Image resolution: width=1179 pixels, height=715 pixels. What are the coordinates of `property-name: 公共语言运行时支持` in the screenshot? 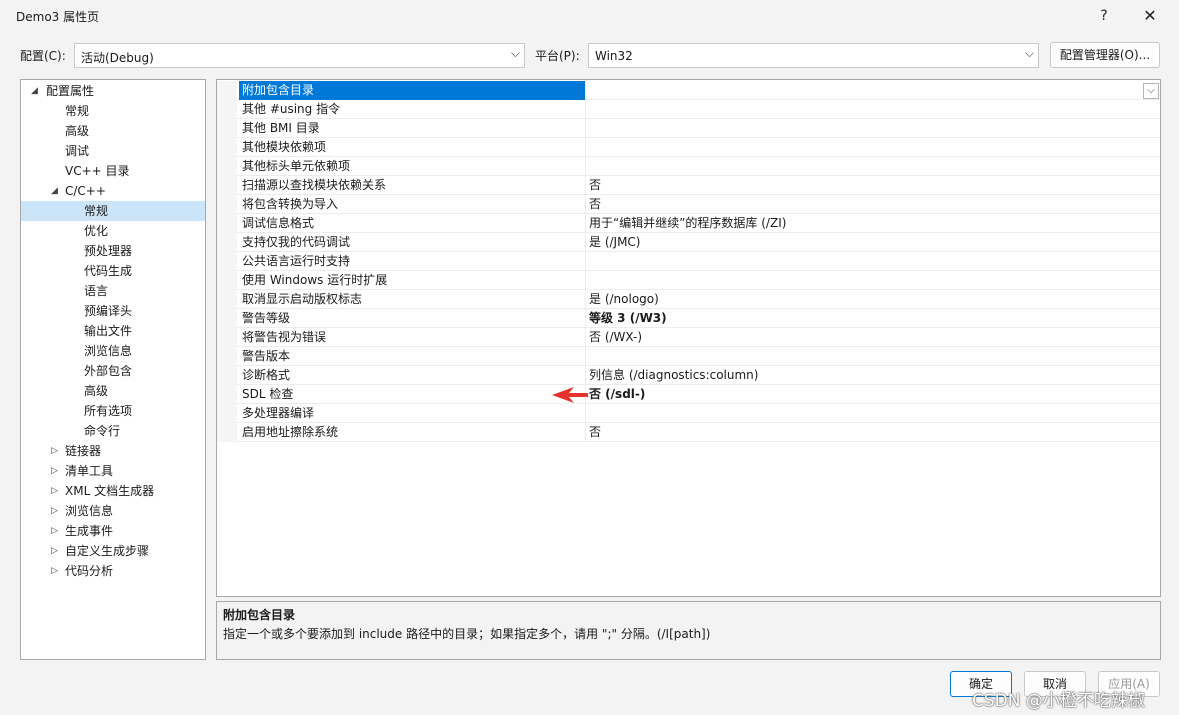 It's located at (412, 261).